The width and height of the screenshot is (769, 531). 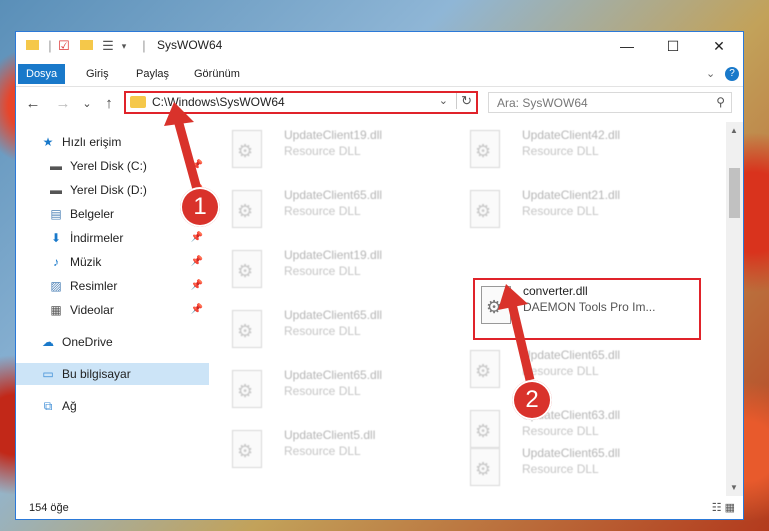 I want to click on tab-home: Giriş, so click(x=97, y=74).